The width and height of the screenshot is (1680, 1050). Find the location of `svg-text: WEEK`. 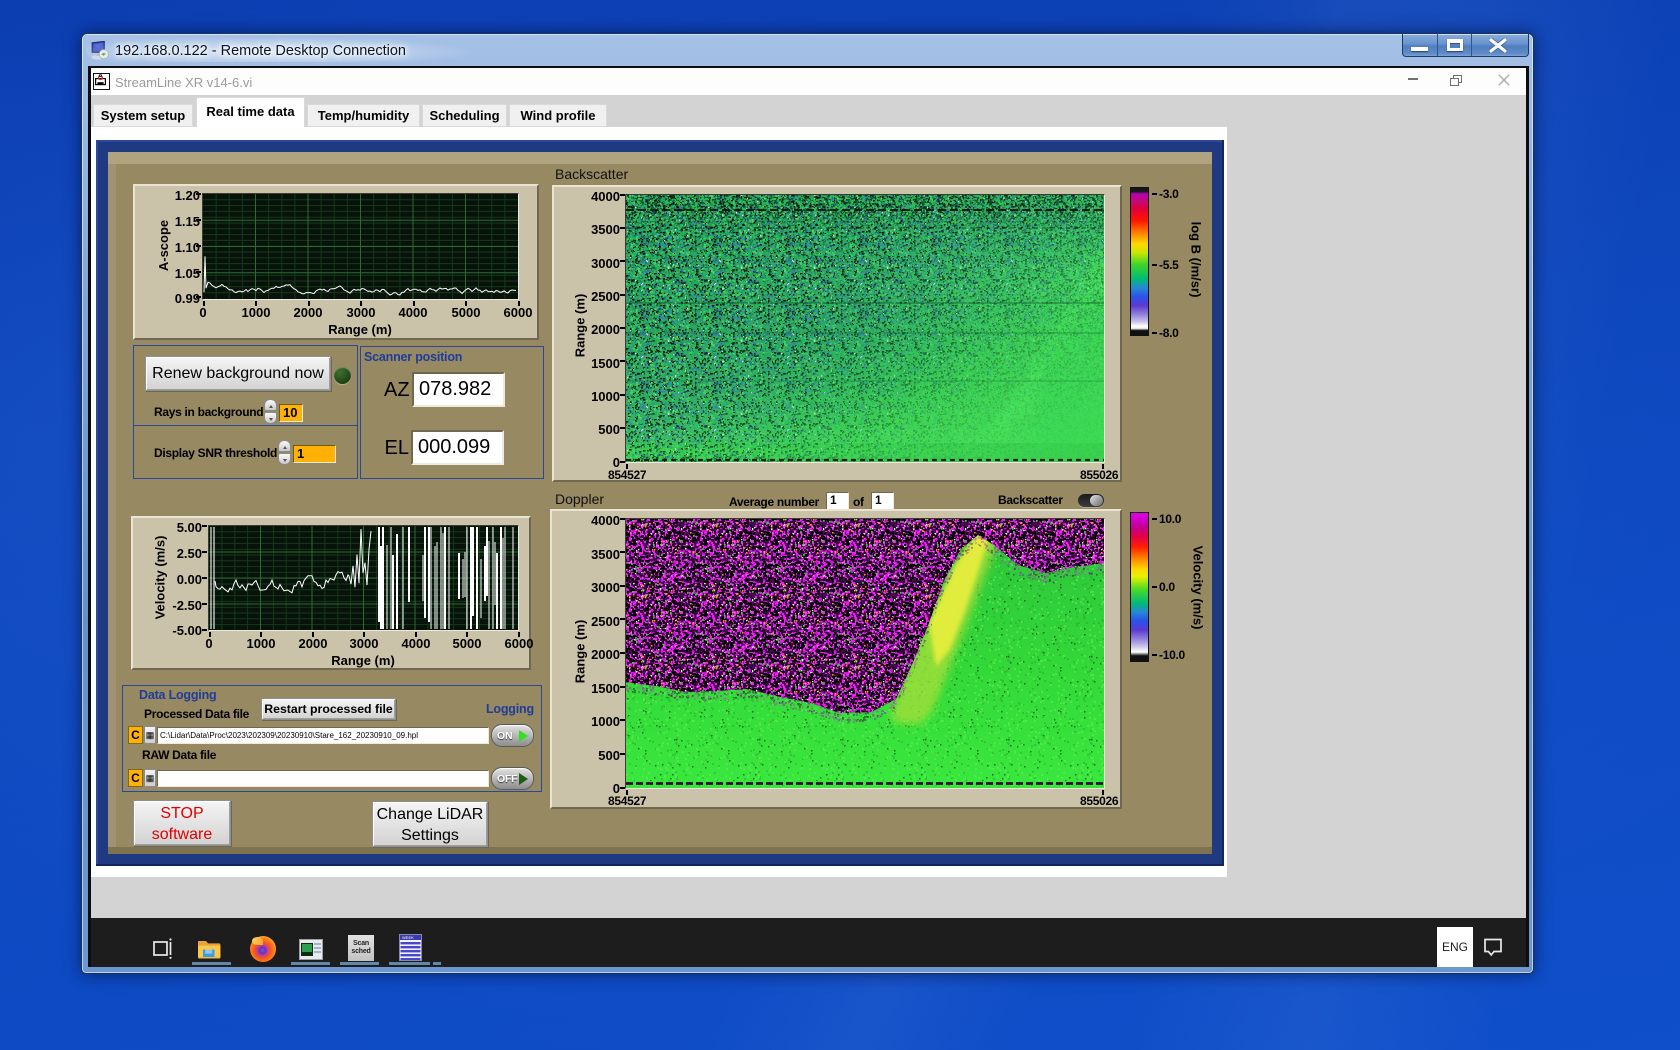

svg-text: WEEK is located at coordinates (408, 937).